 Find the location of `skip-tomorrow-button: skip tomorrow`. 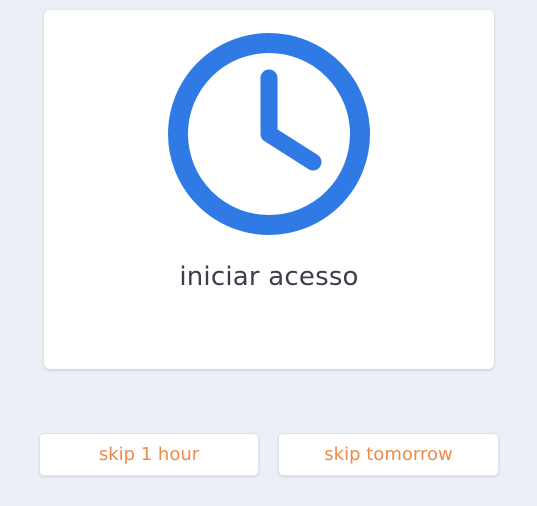

skip-tomorrow-button: skip tomorrow is located at coordinates (388, 454).